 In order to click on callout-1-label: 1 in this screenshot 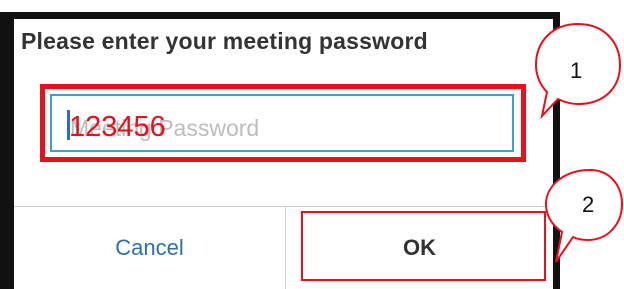, I will do `click(576, 70)`.